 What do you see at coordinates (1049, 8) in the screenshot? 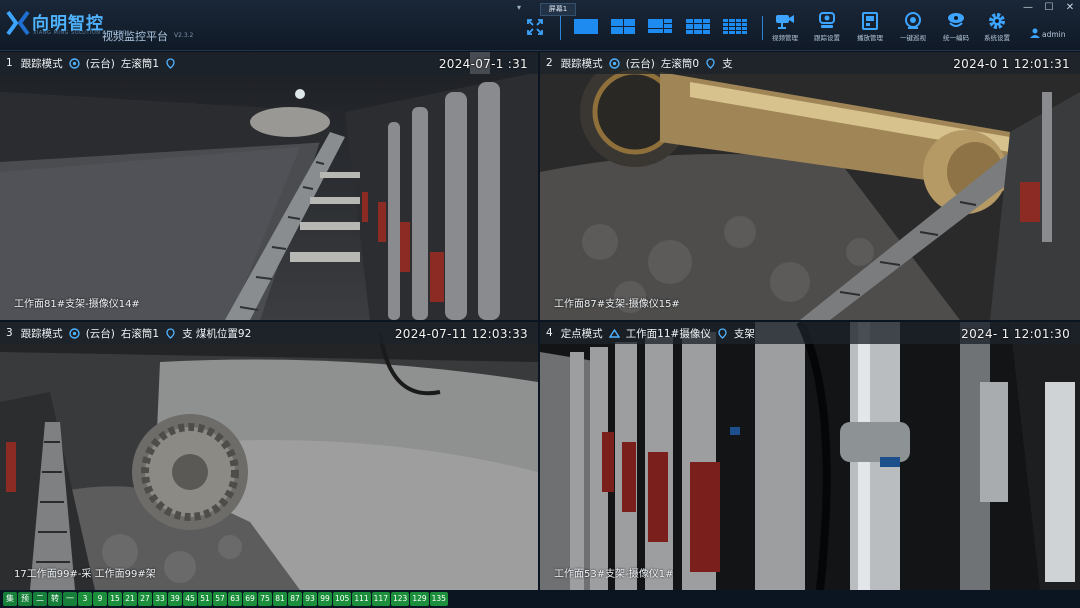
I see `maximize-button: ☐` at bounding box center [1049, 8].